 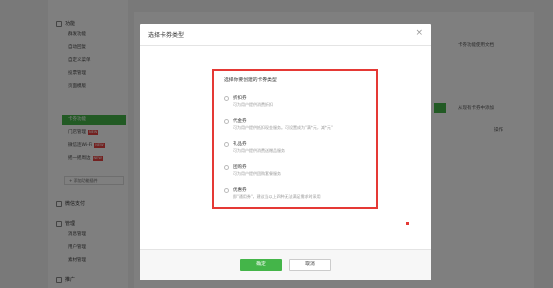 I want to click on cancel-button: 取消, so click(x=310, y=265).